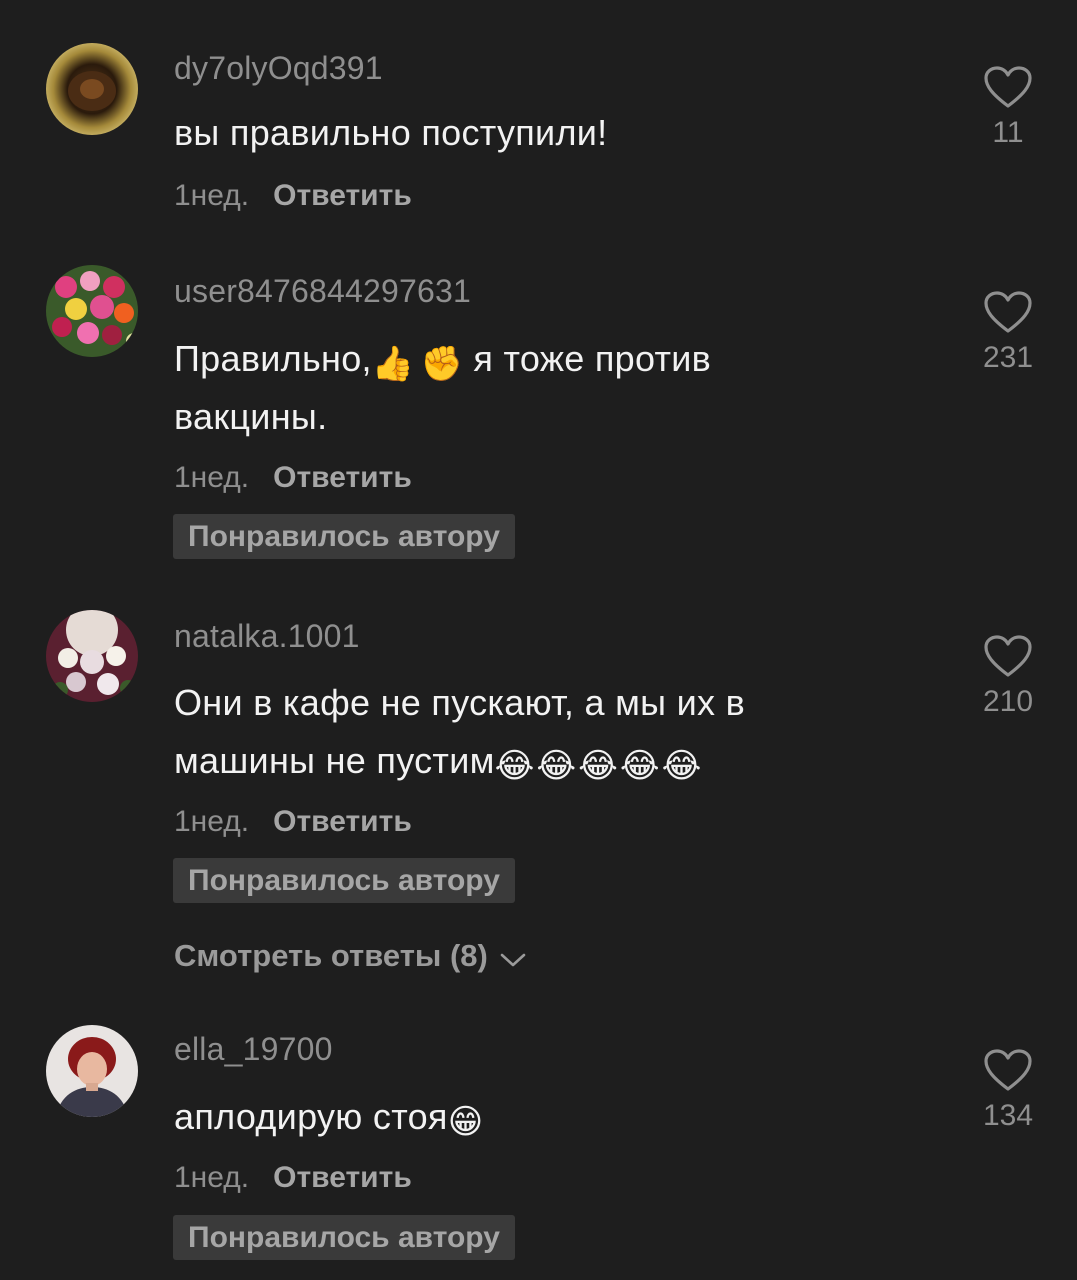  Describe the element at coordinates (393, 364) in the screenshot. I see `thumbs-up-emoji: 👍` at that location.